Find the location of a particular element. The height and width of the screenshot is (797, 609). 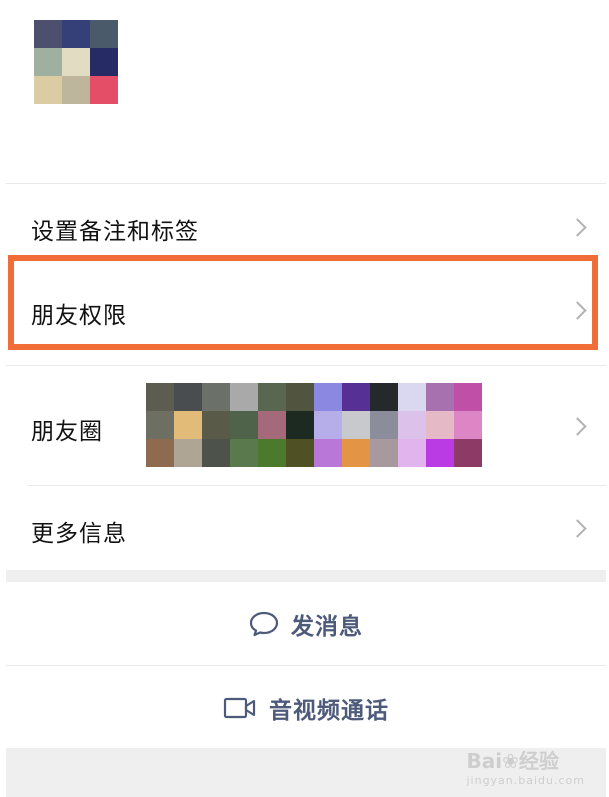

video-call-button: 音视频通话 is located at coordinates (306, 708).